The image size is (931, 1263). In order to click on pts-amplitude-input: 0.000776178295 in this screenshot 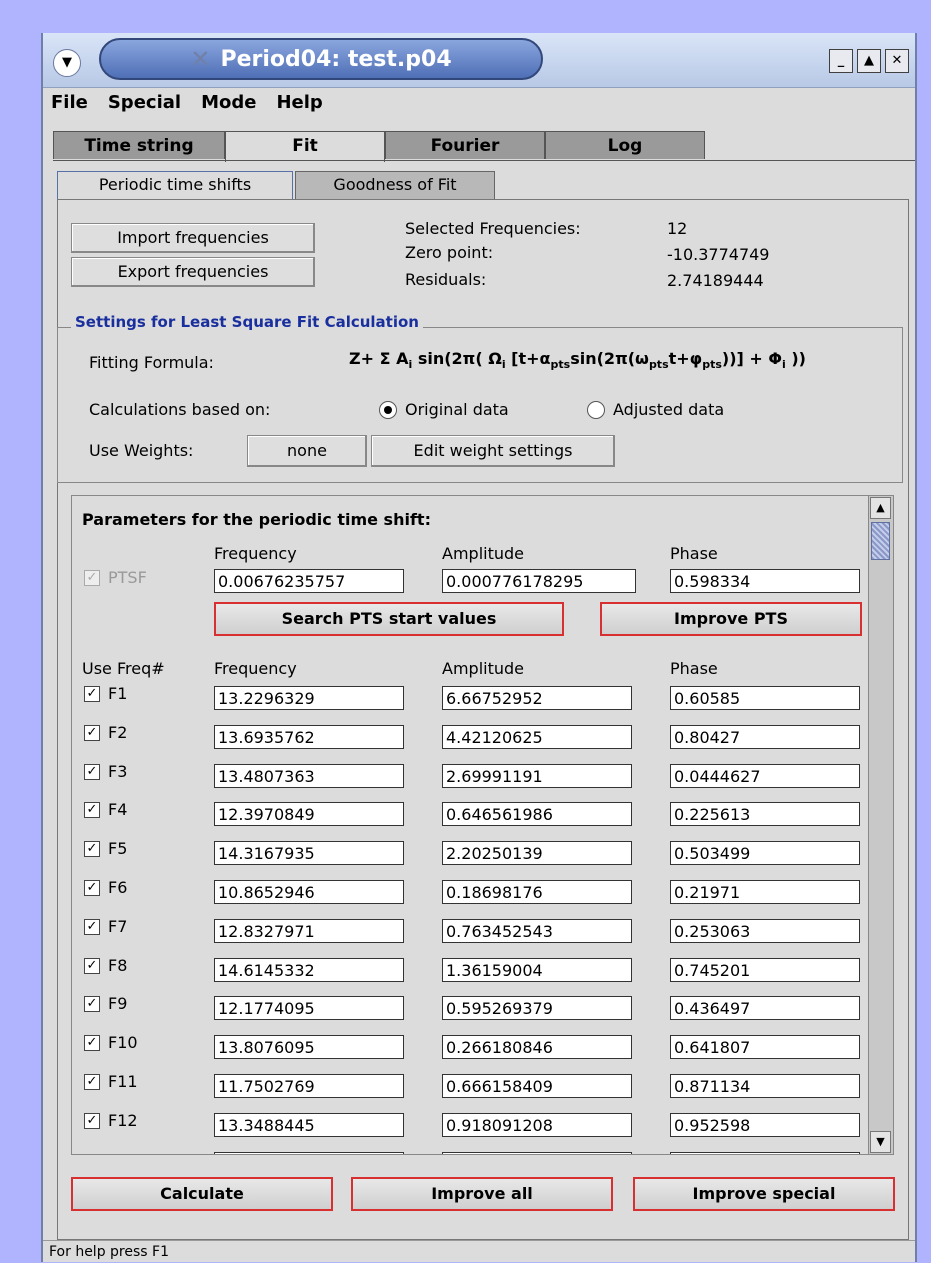, I will do `click(539, 581)`.